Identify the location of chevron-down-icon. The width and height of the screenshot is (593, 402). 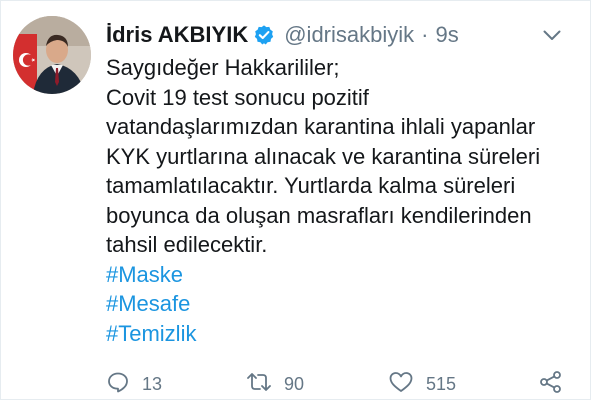
(552, 35).